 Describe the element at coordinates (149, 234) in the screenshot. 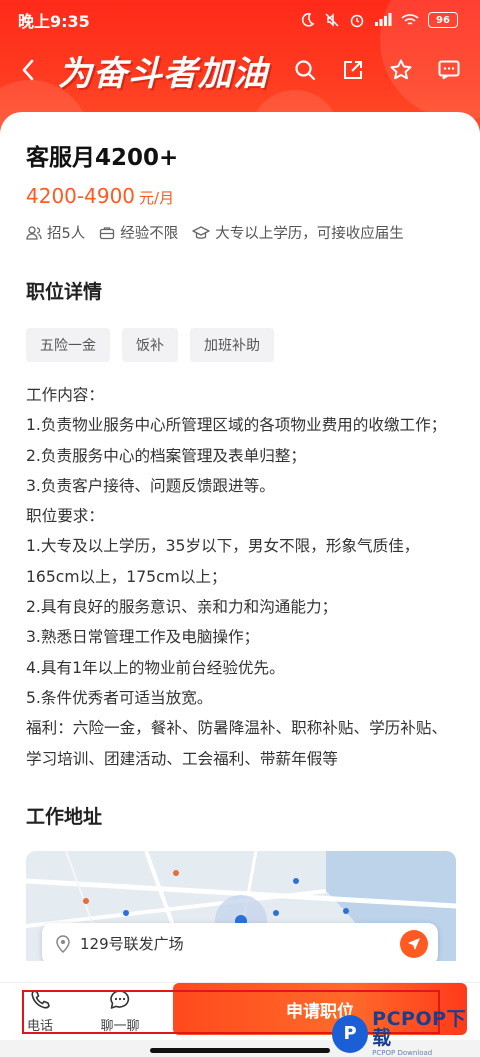

I see `experience-text: 经验不限` at that location.